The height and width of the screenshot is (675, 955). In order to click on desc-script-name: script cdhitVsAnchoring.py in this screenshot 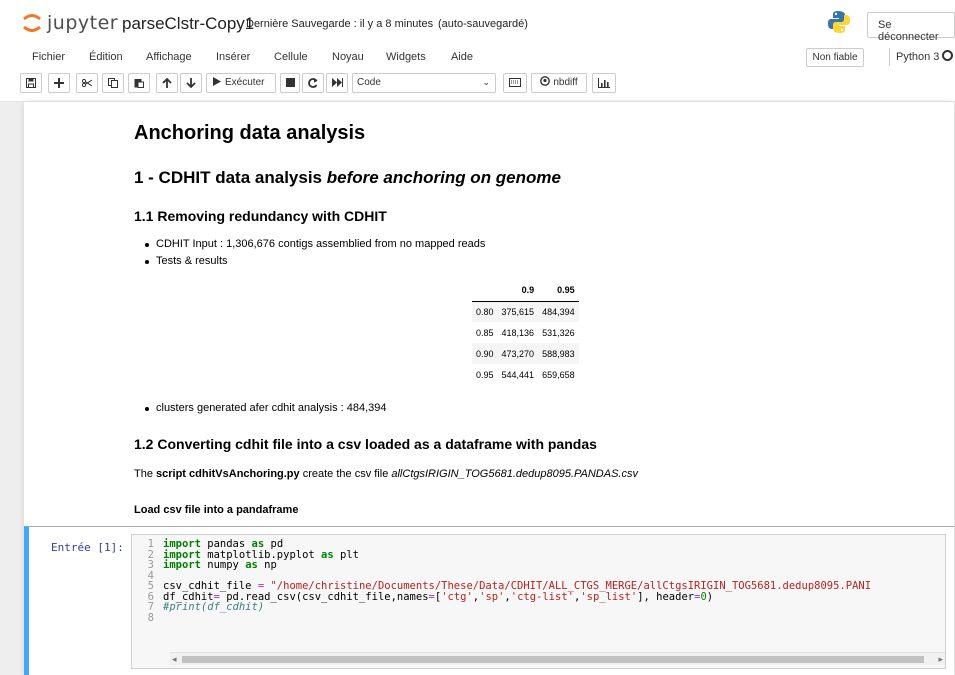, I will do `click(228, 474)`.